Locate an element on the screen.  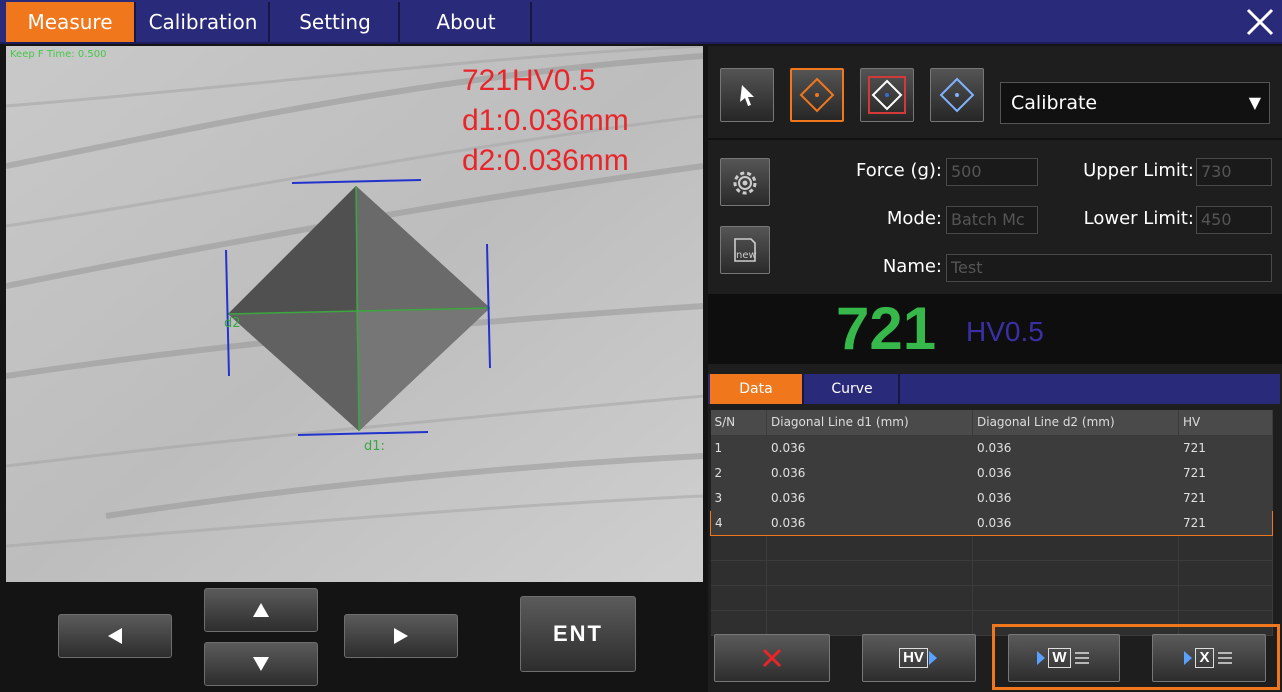
pointer-arrow-icon is located at coordinates (747, 95).